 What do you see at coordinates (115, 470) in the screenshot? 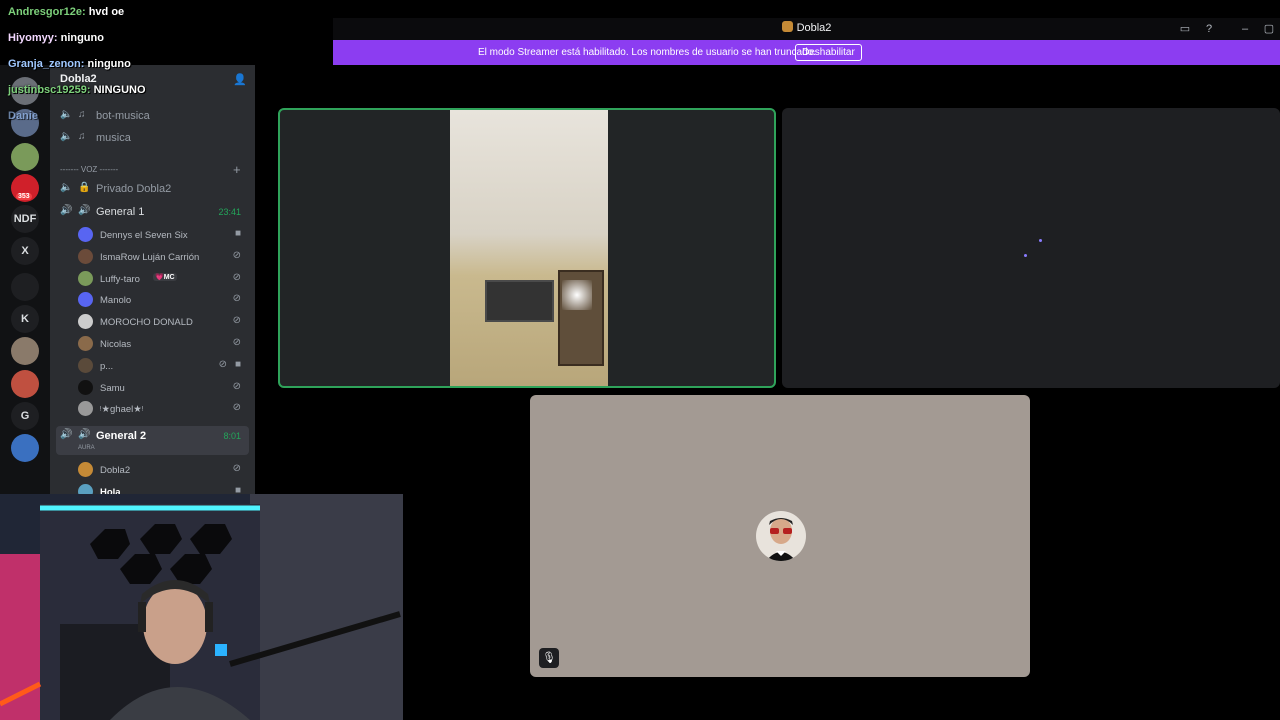
I see `user-name: Dobla2` at bounding box center [115, 470].